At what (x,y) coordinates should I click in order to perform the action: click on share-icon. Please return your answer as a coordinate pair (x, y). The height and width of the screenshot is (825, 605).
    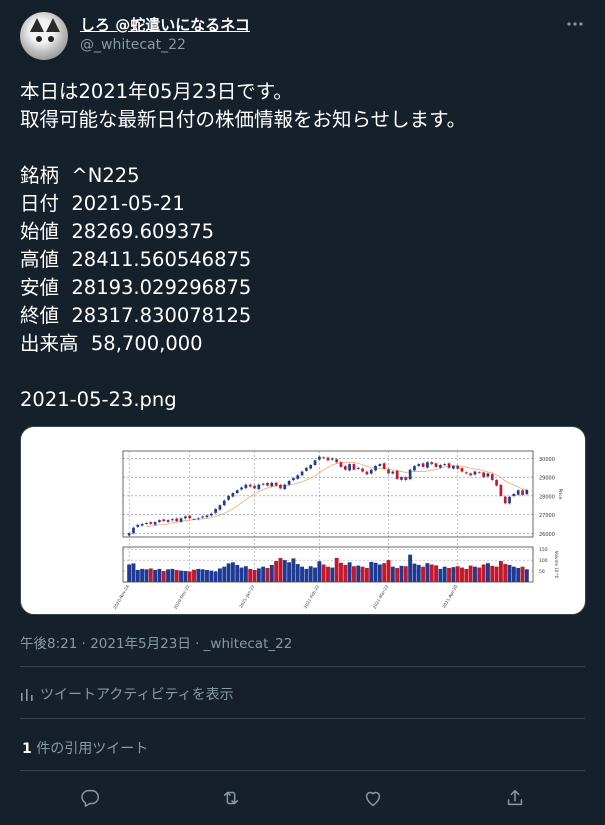
    Looking at the image, I should click on (515, 798).